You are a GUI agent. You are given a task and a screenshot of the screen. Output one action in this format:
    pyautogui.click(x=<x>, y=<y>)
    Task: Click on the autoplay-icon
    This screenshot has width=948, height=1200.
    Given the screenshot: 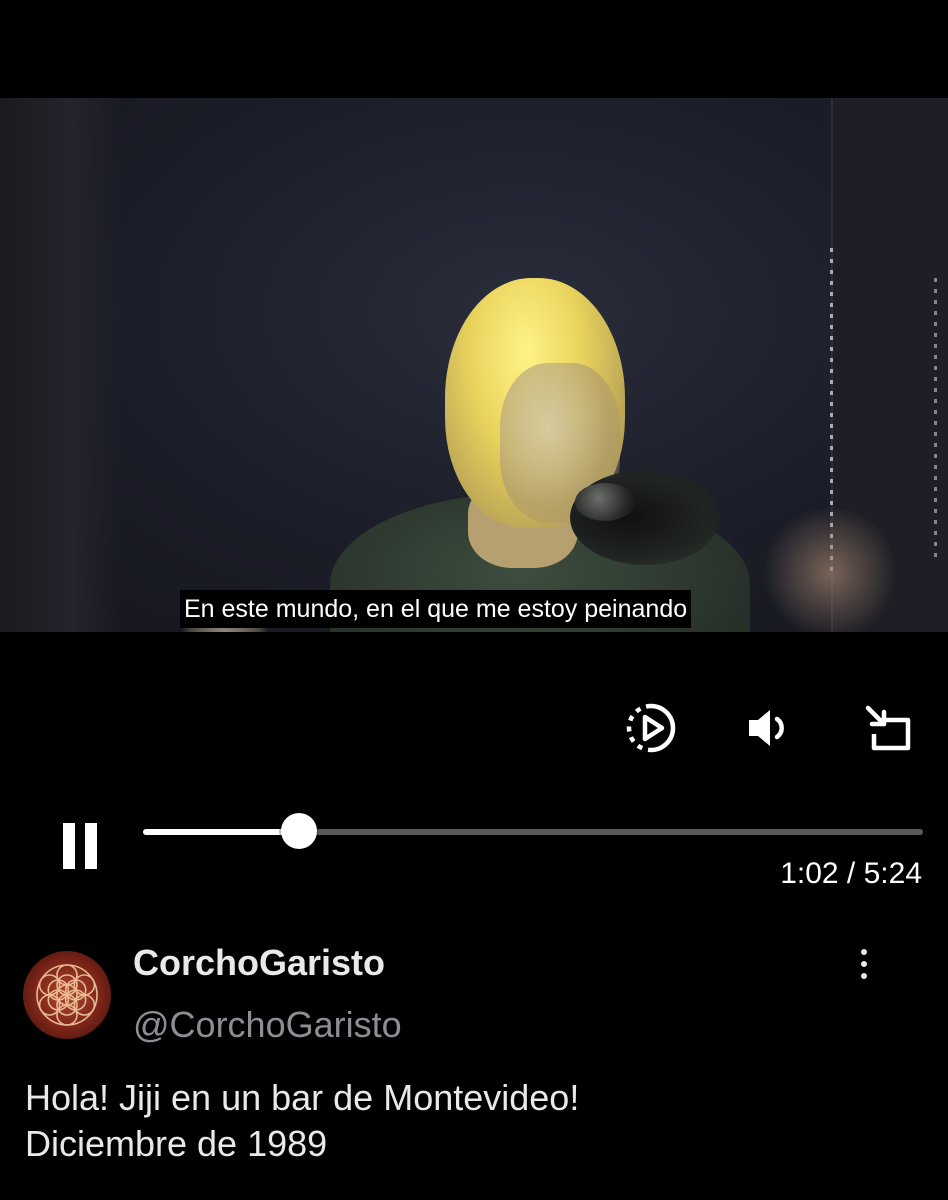 What is the action you would take?
    pyautogui.click(x=651, y=728)
    